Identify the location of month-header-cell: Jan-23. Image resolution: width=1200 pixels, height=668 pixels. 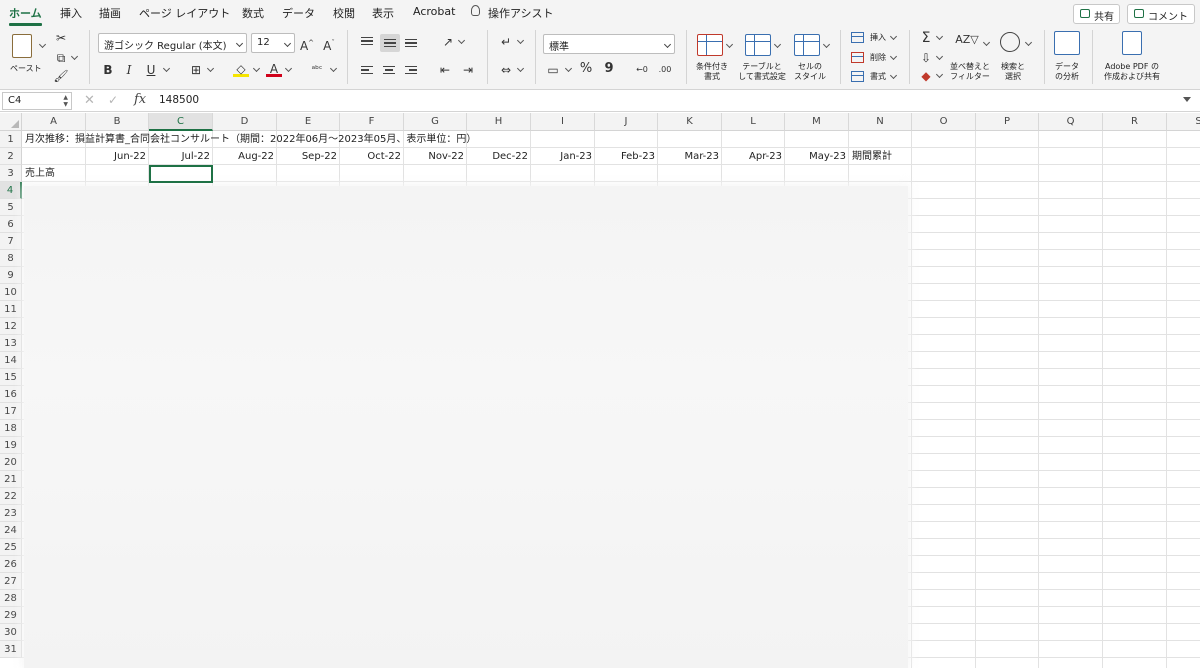
(563, 156).